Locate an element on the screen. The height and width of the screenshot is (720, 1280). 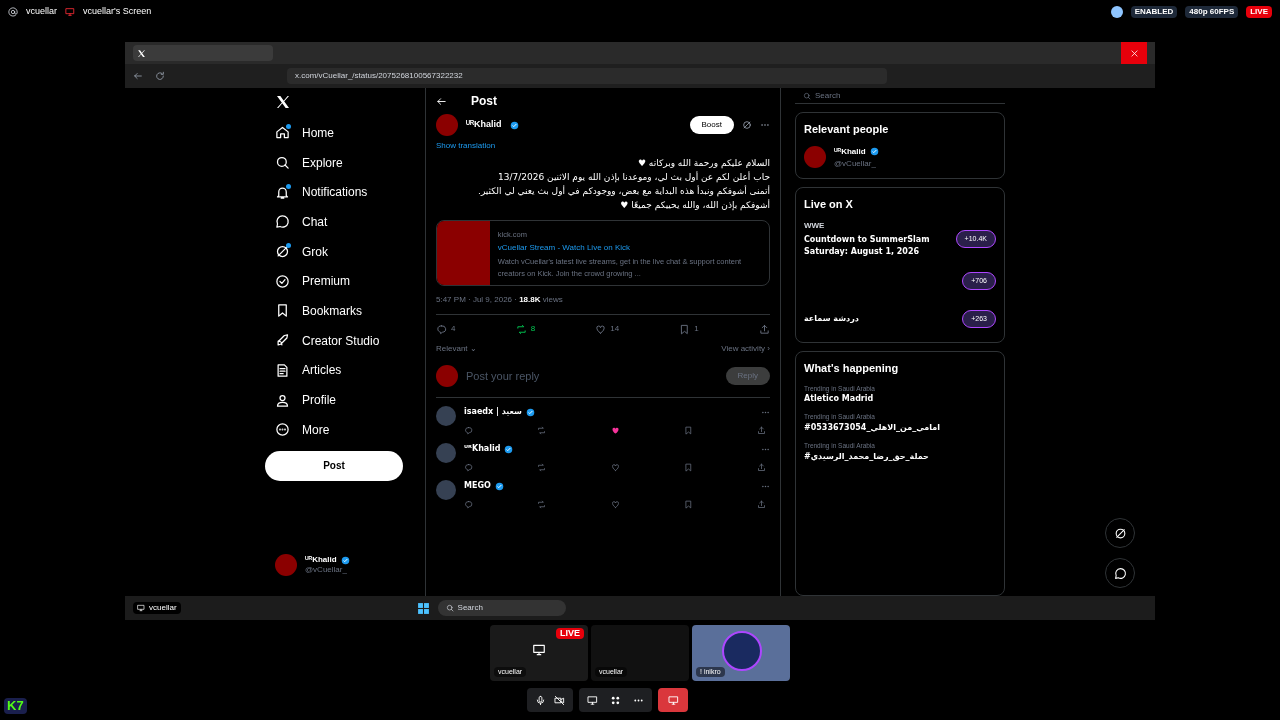
taskbar-search: Search is located at coordinates (502, 608).